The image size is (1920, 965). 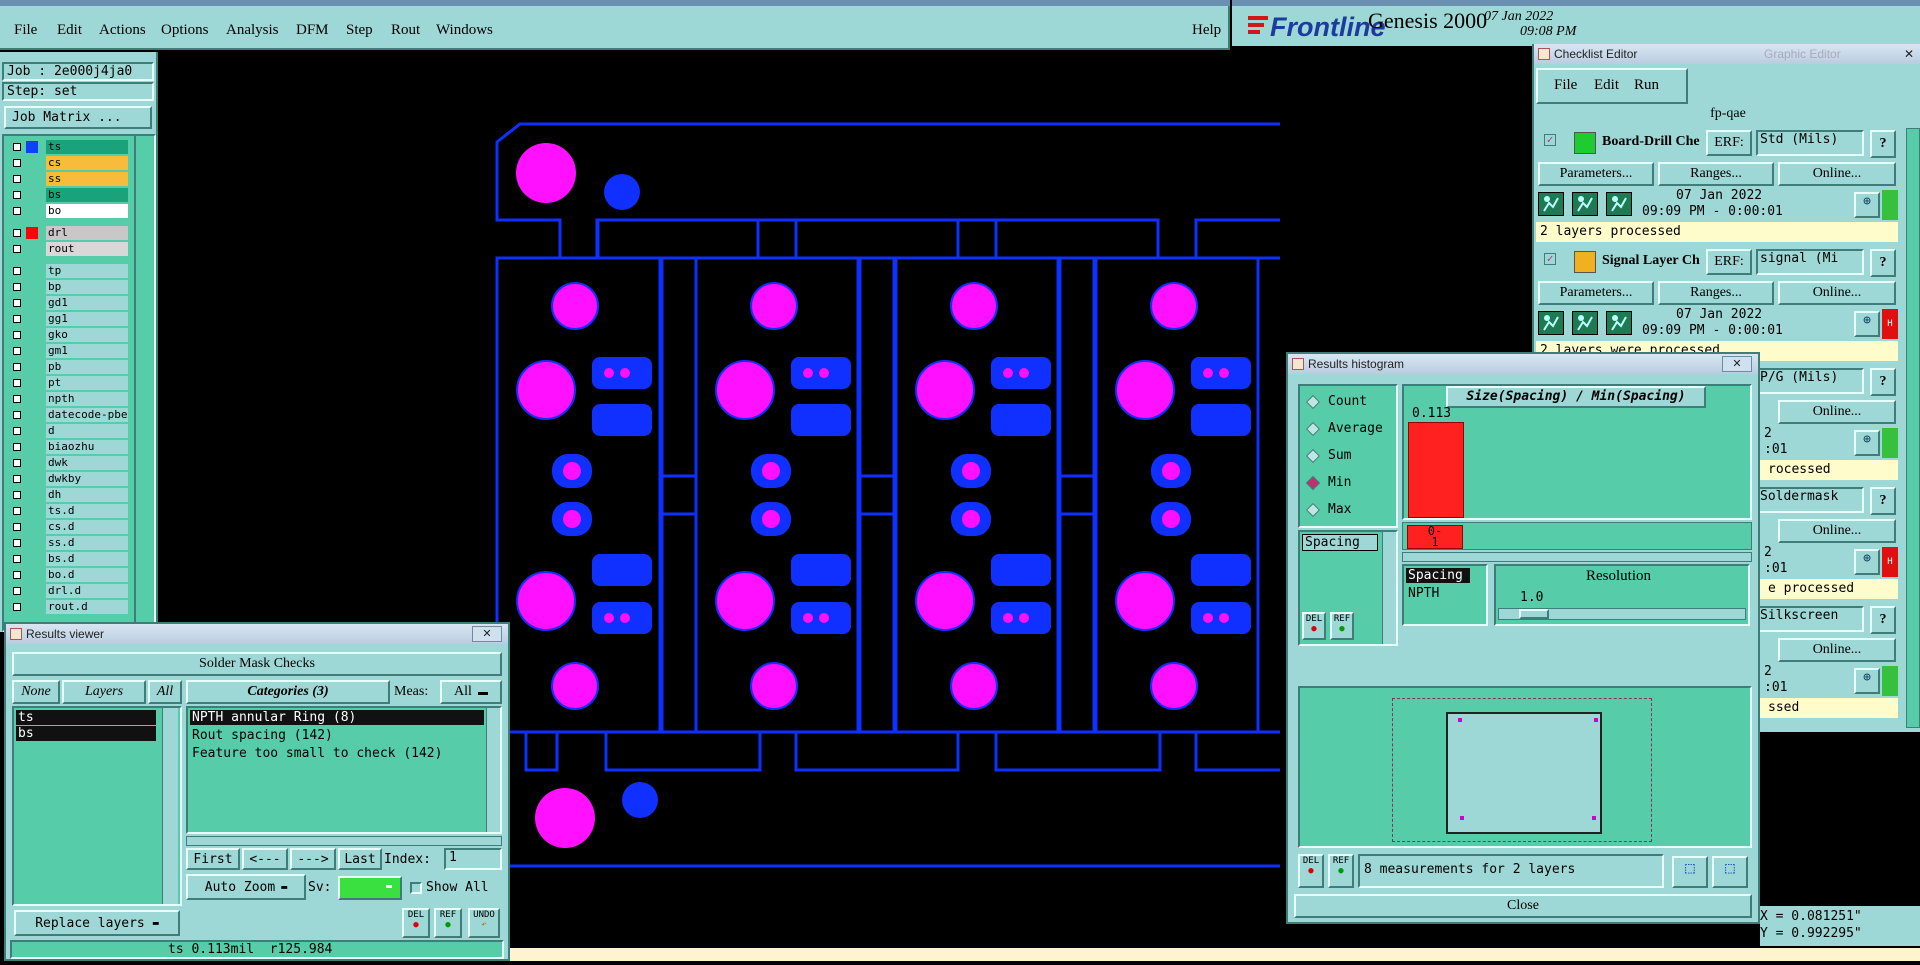 I want to click on stat-option-average: Average, so click(x=1350, y=429).